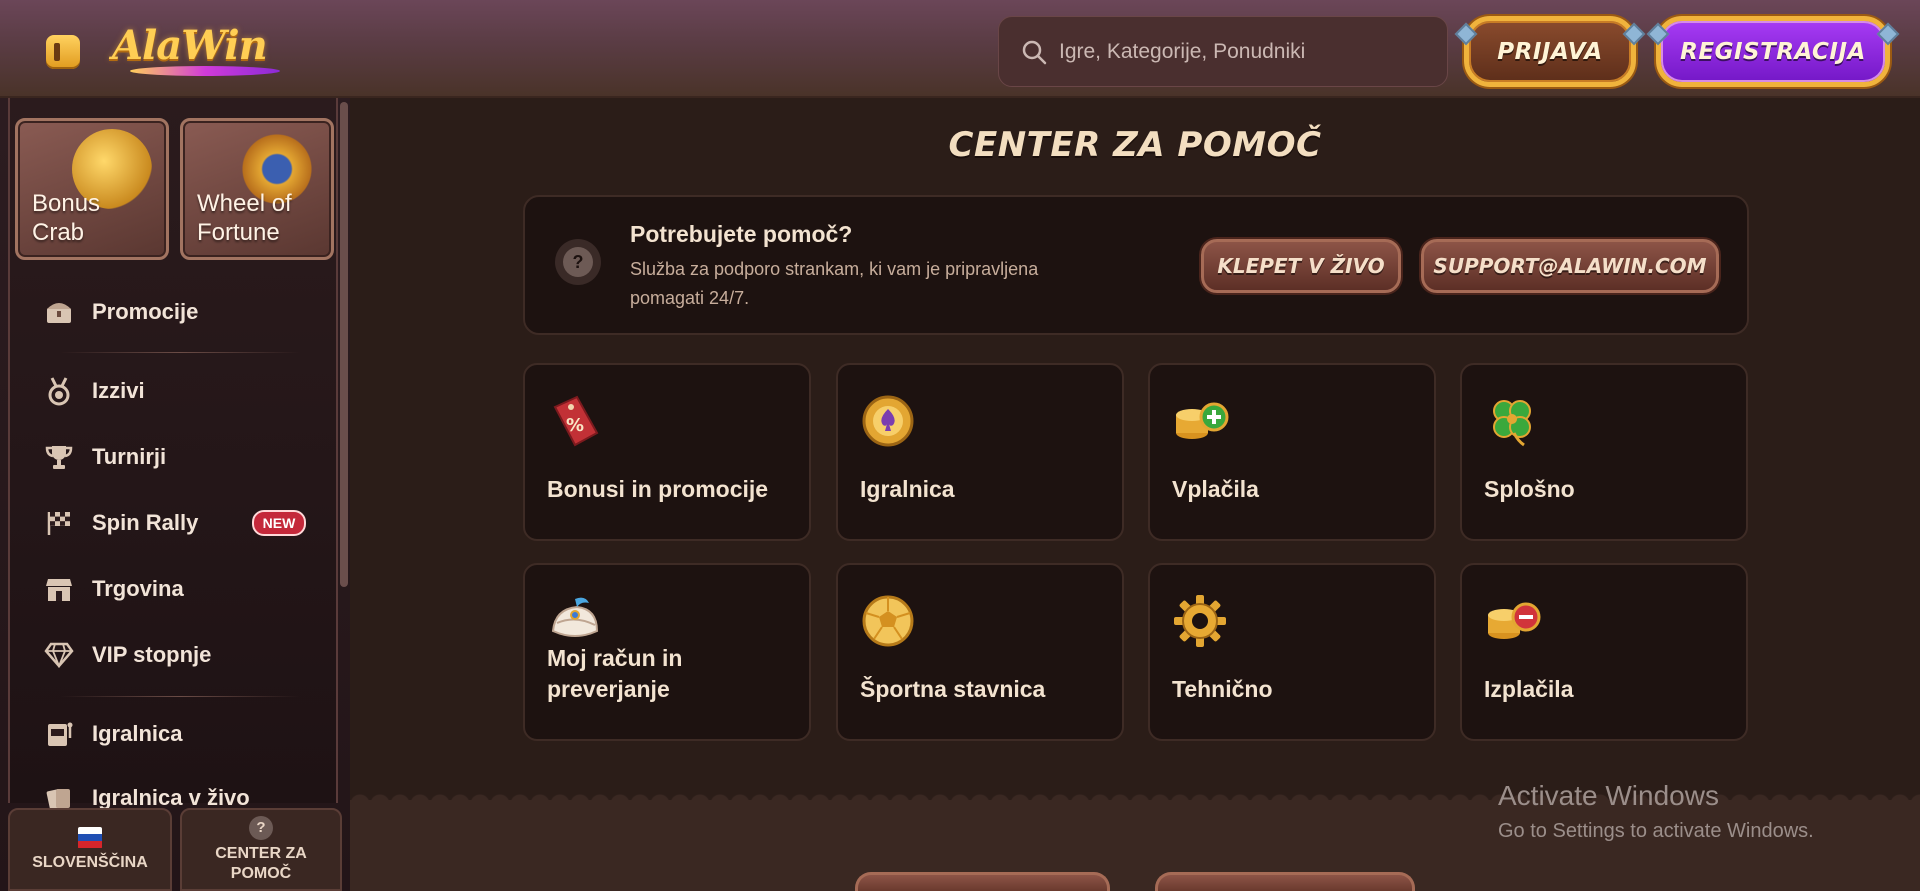 The image size is (1920, 891). What do you see at coordinates (1222, 689) in the screenshot?
I see `category-label: Tehnično` at bounding box center [1222, 689].